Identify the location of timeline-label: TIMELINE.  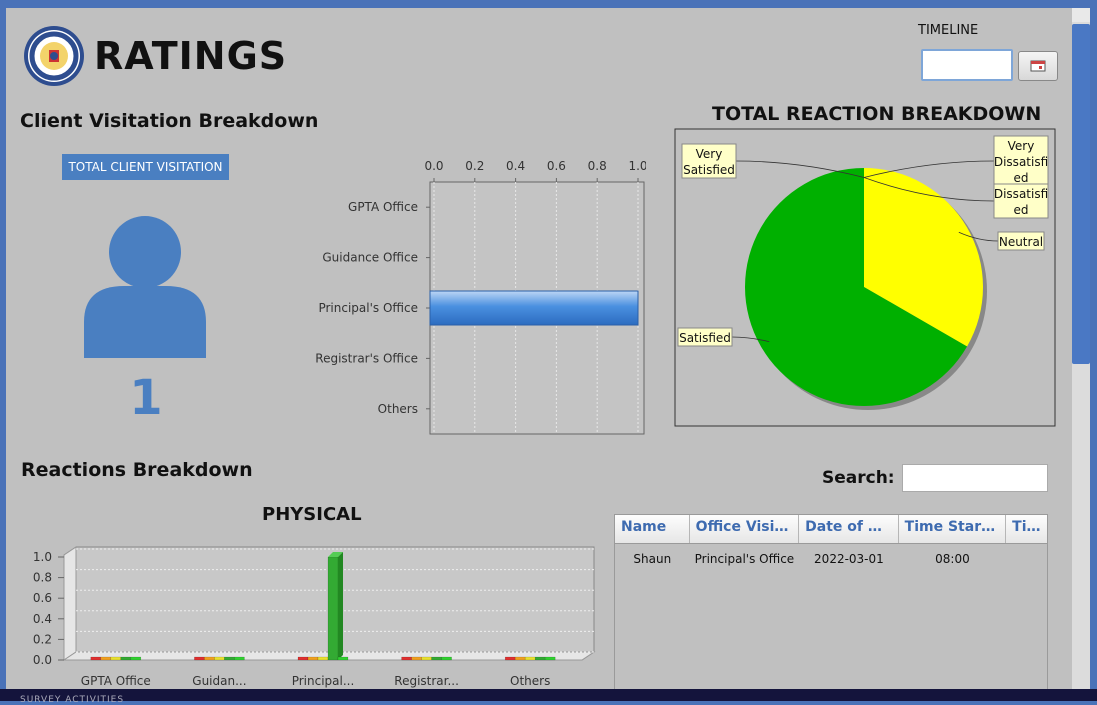
(948, 30).